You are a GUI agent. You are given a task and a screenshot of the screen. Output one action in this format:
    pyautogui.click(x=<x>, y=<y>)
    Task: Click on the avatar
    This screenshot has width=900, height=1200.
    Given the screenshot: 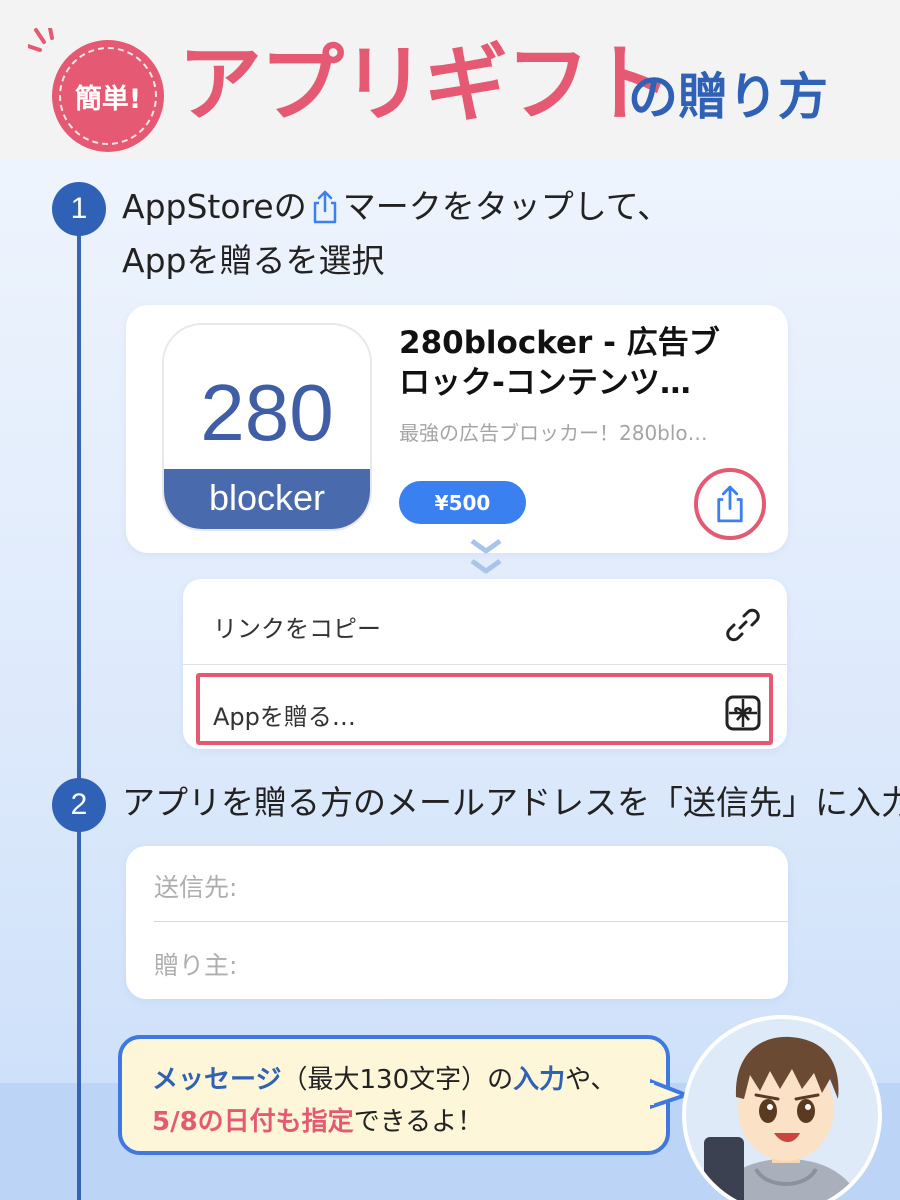 What is the action you would take?
    pyautogui.click(x=782, y=1107)
    